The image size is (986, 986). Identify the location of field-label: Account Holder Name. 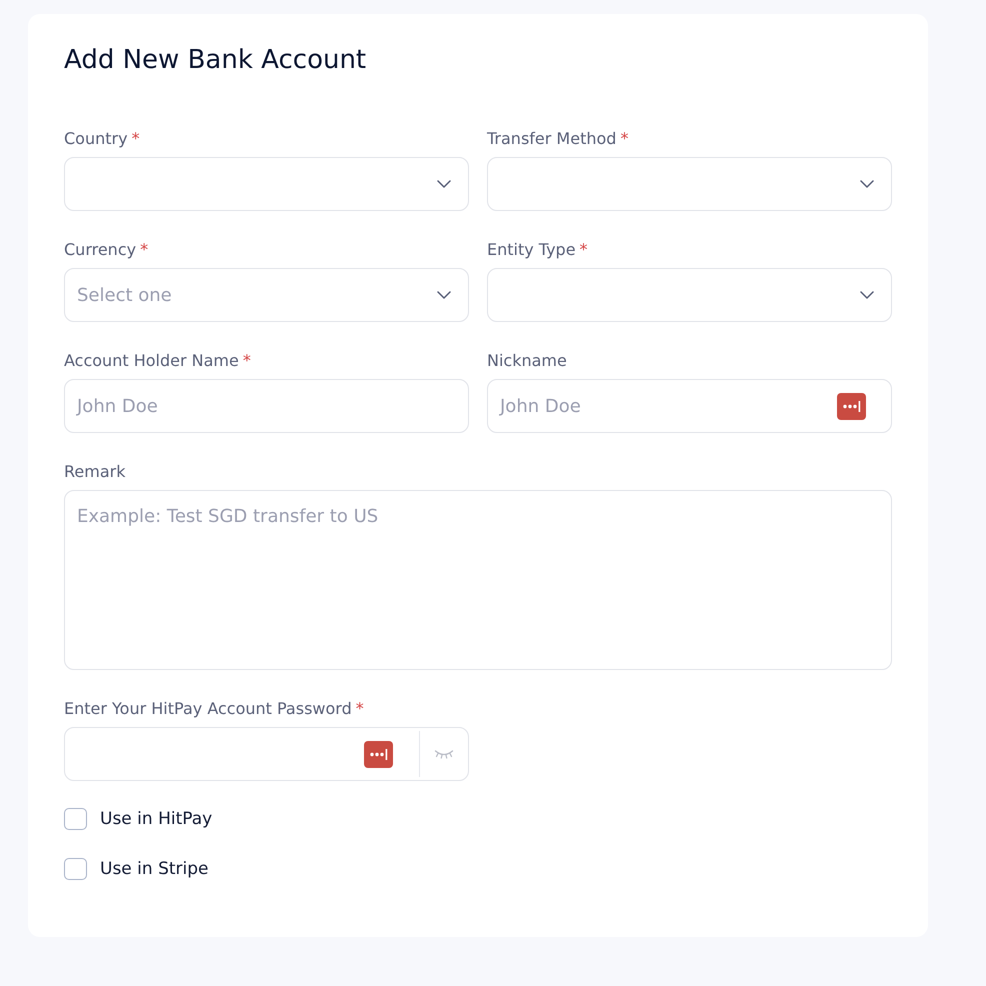
(151, 360).